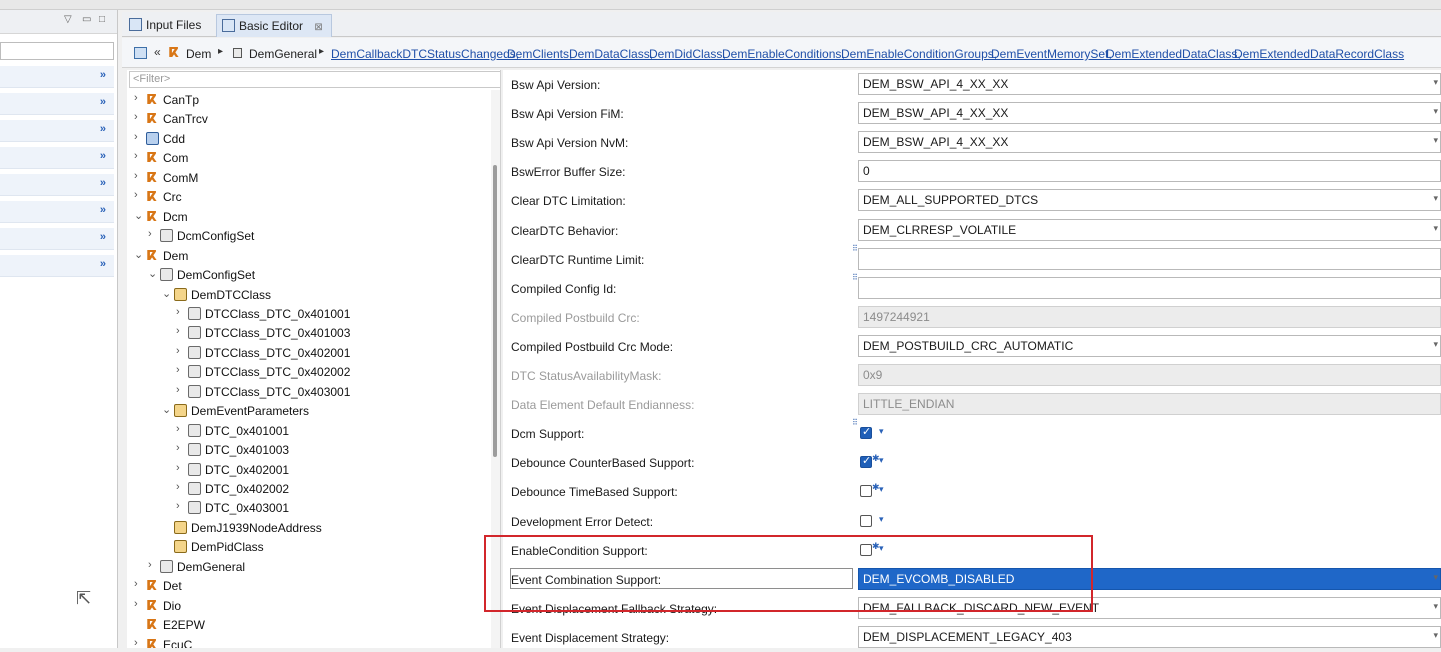 The width and height of the screenshot is (1441, 652). Describe the element at coordinates (1319, 54) in the screenshot. I see `link-dem-extended-data-record-class: DemExtendedDataRecordClass` at that location.